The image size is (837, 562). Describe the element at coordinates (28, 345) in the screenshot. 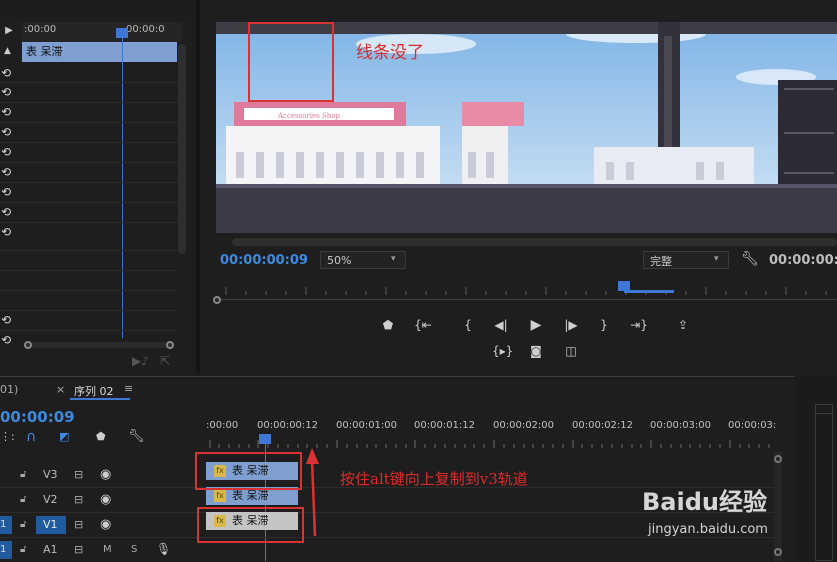

I see `scroll-knob-left` at that location.